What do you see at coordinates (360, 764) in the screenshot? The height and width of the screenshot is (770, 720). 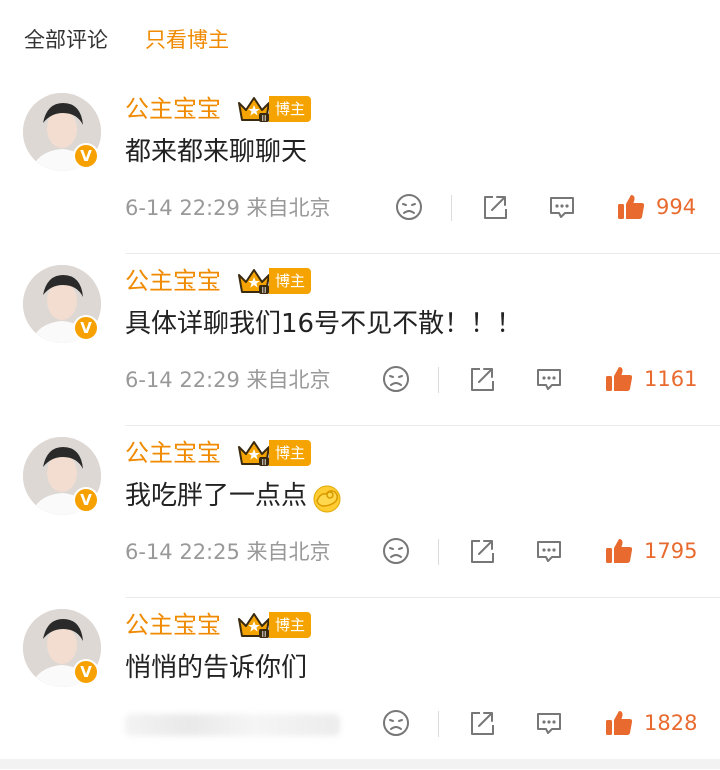 I see `bottom-bar` at bounding box center [360, 764].